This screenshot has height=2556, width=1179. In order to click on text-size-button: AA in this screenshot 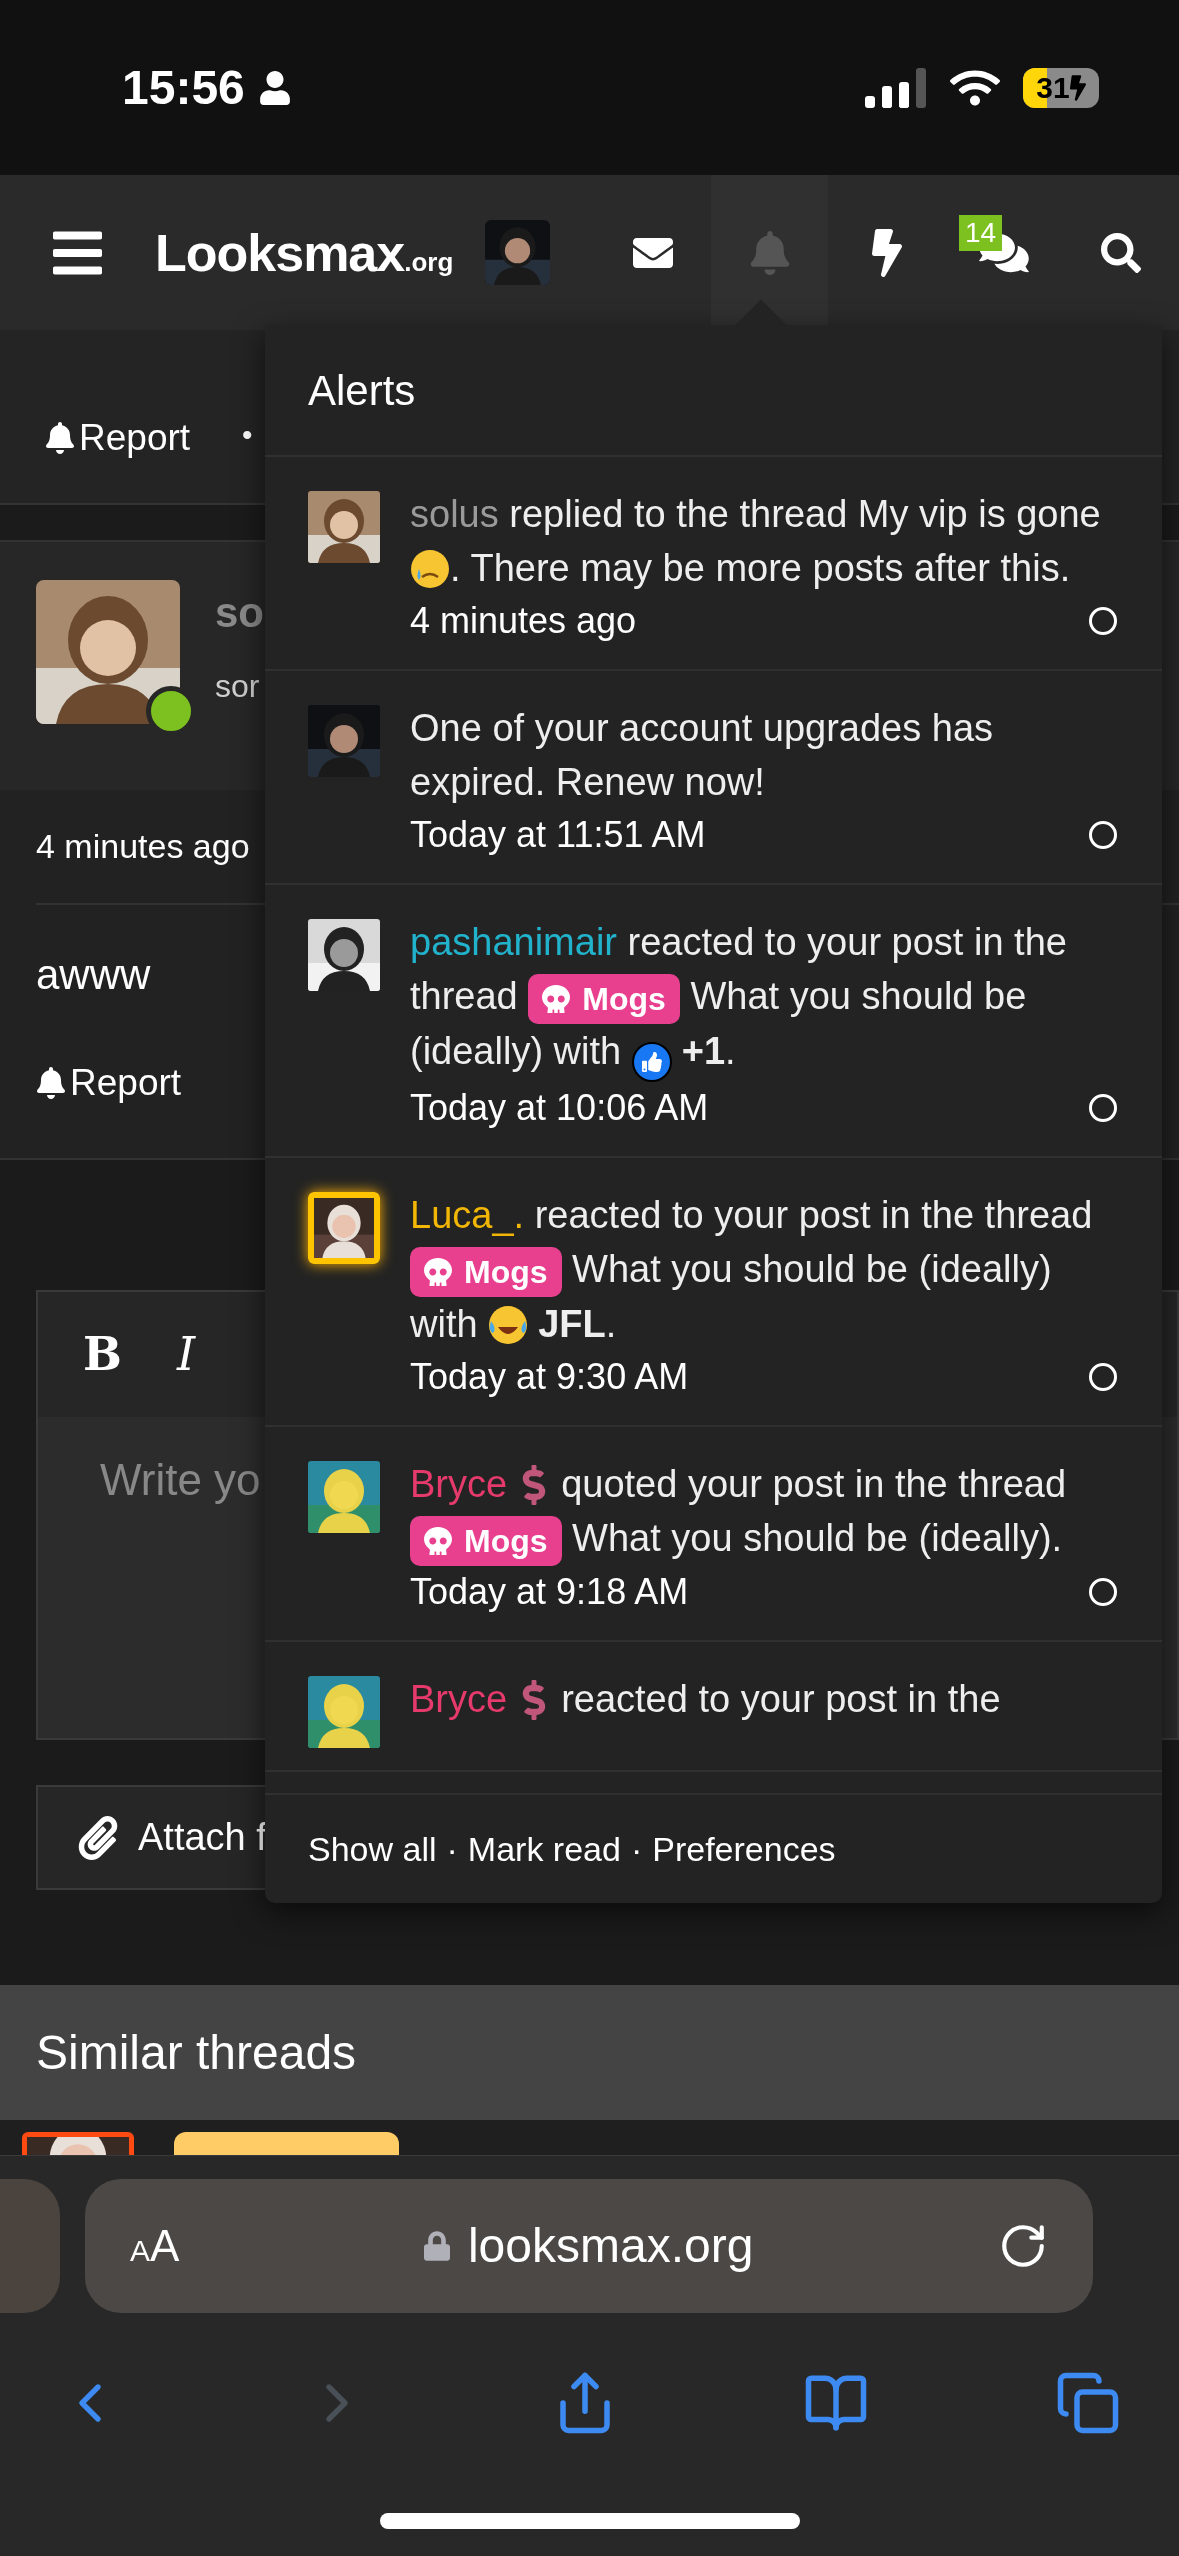, I will do `click(155, 2246)`.